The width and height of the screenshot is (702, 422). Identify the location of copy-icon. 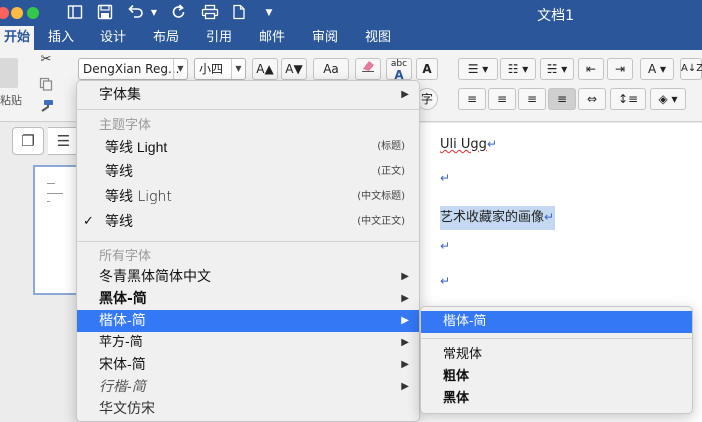
(46, 85).